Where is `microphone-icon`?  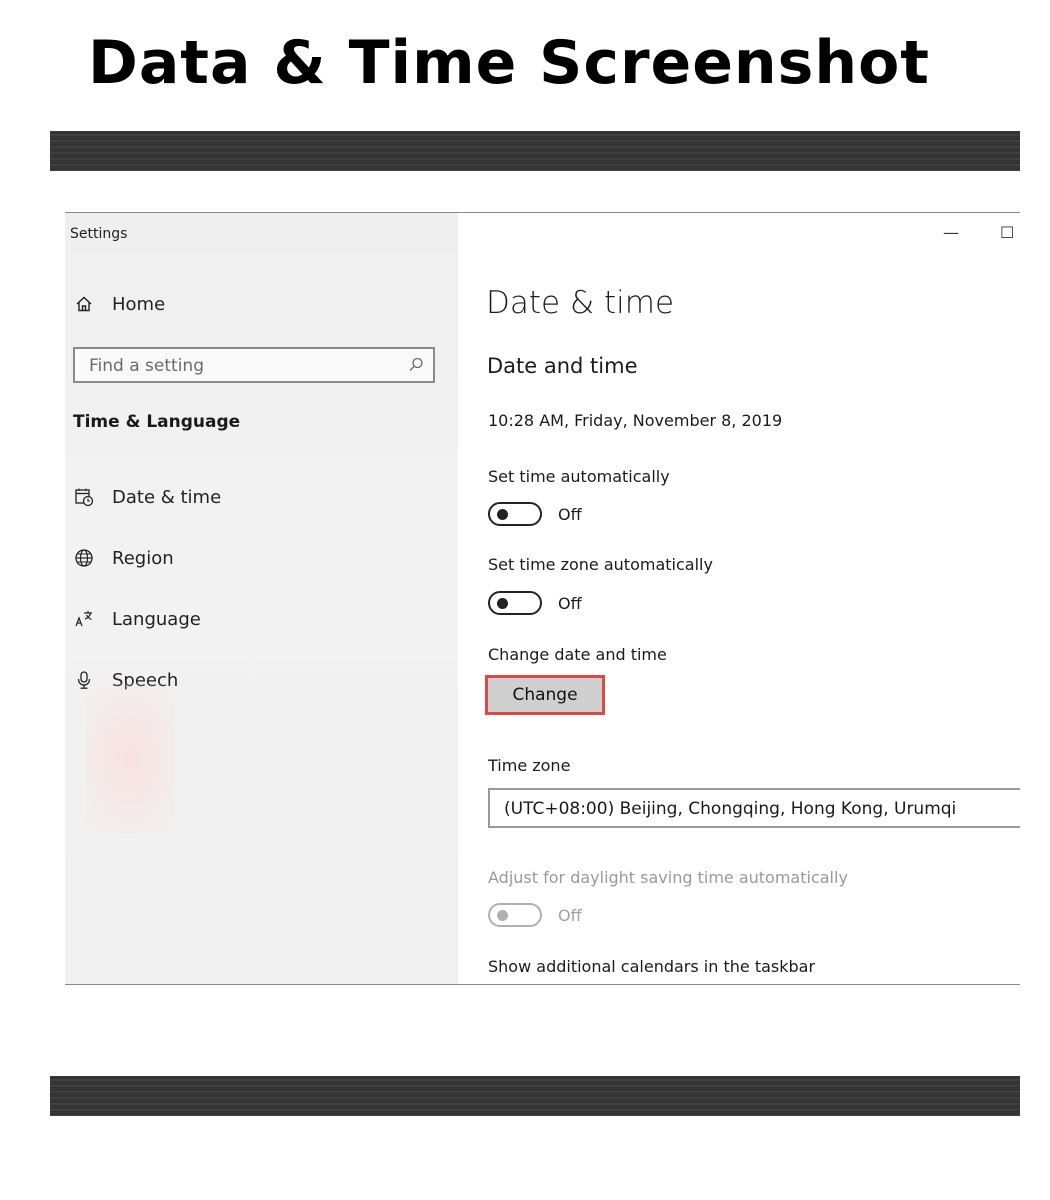
microphone-icon is located at coordinates (84, 680).